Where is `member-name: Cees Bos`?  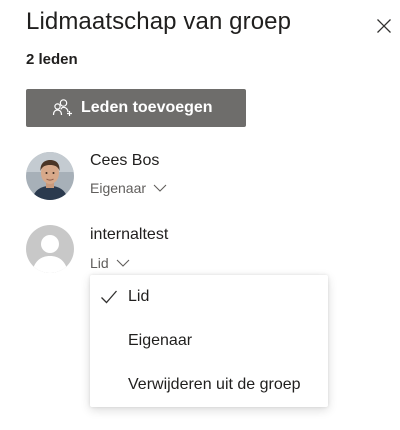
member-name: Cees Bos is located at coordinates (125, 160).